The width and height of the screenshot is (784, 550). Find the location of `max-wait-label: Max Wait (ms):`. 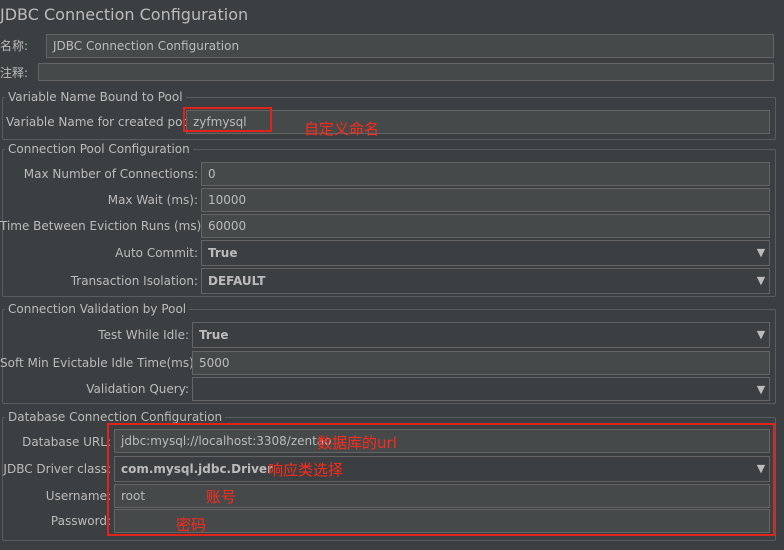

max-wait-label: Max Wait (ms): is located at coordinates (152, 200).